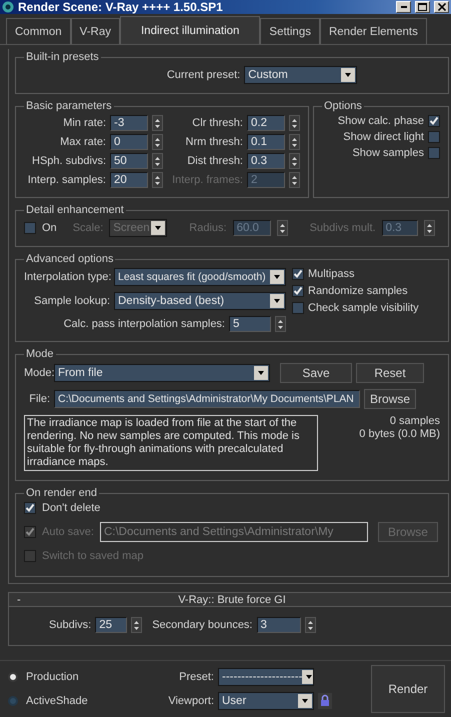 This screenshot has width=451, height=717. I want to click on input-field: 0.1, so click(266, 142).